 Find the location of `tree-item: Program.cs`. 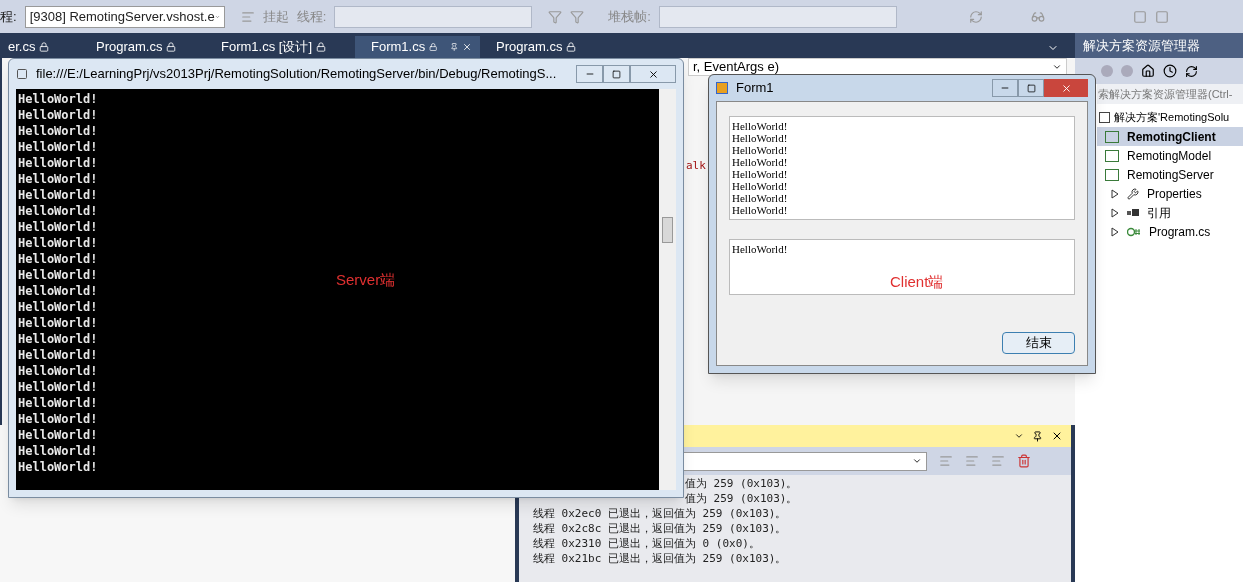

tree-item: Program.cs is located at coordinates (1170, 231).